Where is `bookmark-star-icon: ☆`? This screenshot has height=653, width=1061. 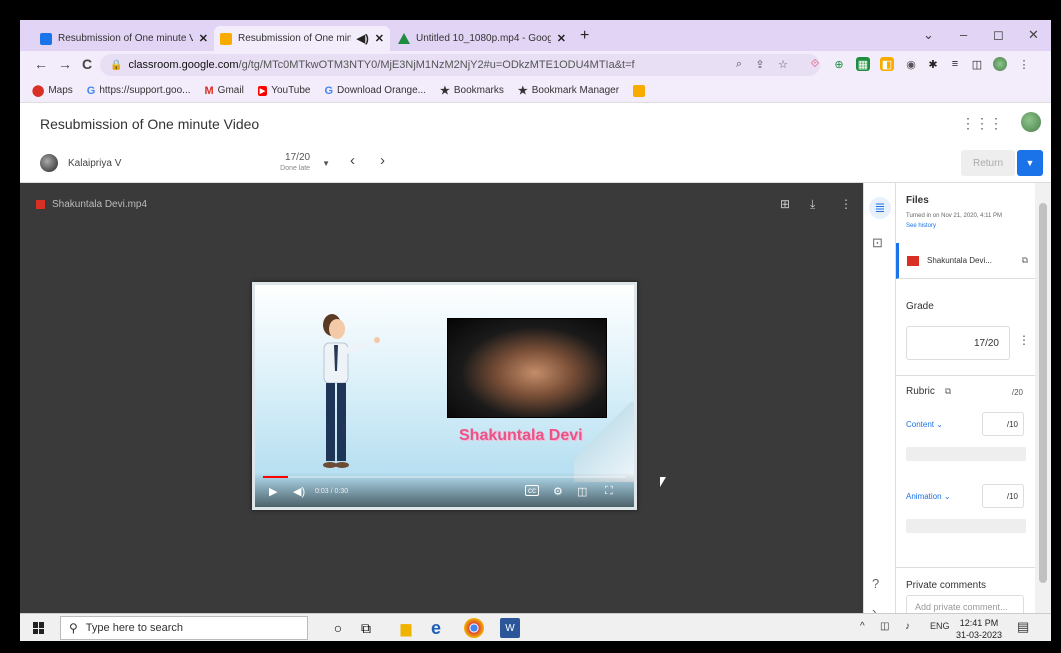 bookmark-star-icon: ☆ is located at coordinates (783, 64).